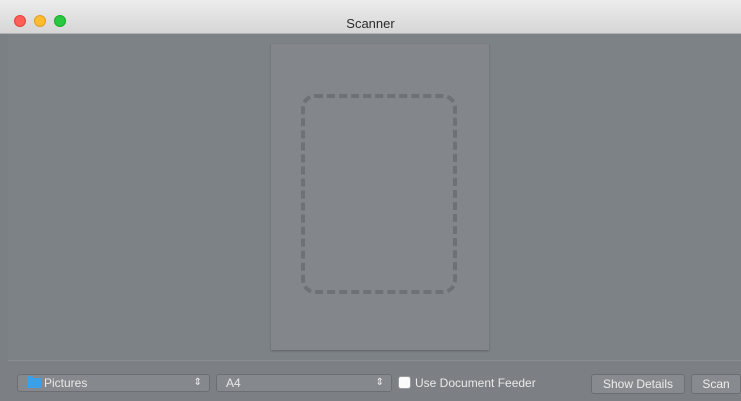 This screenshot has width=741, height=401. Describe the element at coordinates (379, 194) in the screenshot. I see `scan-selection-marquee` at that location.